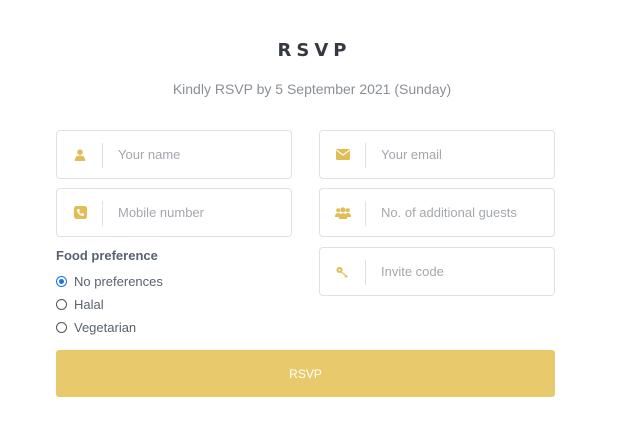 Image resolution: width=624 pixels, height=435 pixels. Describe the element at coordinates (343, 271) in the screenshot. I see `key-icon` at that location.